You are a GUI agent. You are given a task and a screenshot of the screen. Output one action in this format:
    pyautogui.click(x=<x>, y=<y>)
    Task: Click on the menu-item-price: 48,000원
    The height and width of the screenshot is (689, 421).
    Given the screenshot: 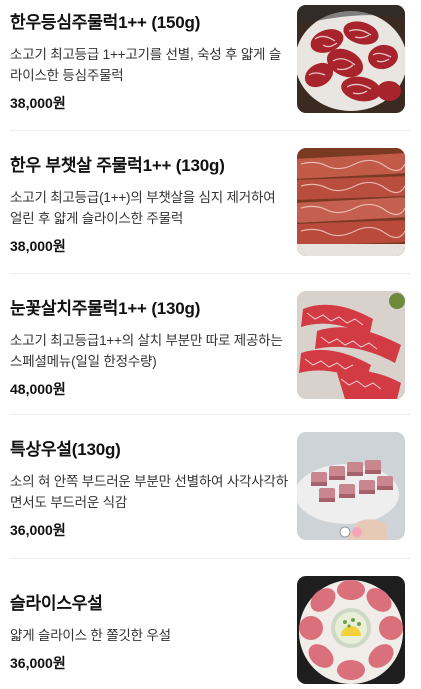 What is the action you would take?
    pyautogui.click(x=38, y=389)
    